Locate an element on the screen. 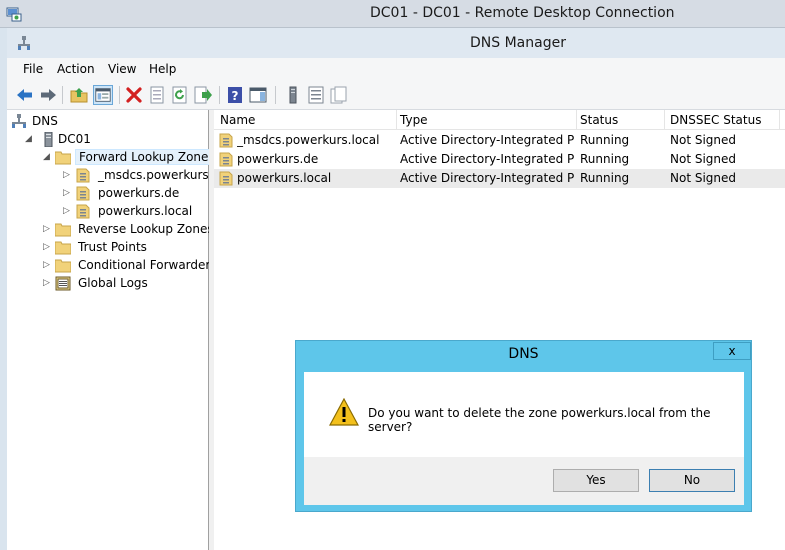  show-hide-tree-icon is located at coordinates (103, 95).